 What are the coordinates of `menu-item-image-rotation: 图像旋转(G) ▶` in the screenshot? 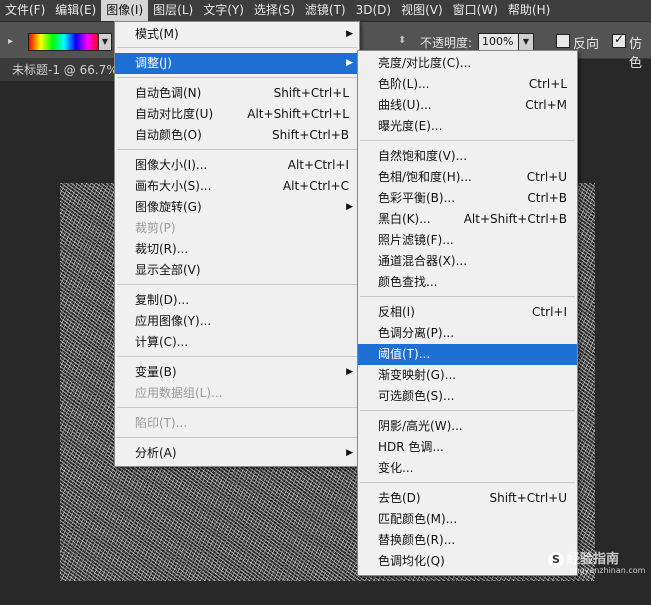 It's located at (237, 207).